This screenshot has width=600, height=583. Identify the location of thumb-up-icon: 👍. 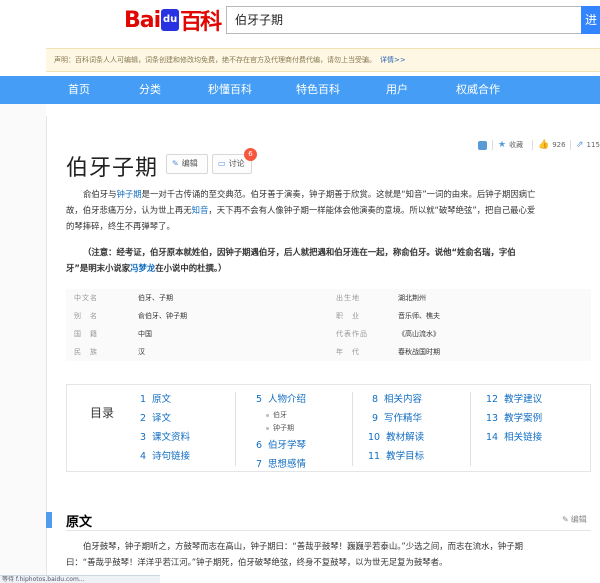
(544, 145).